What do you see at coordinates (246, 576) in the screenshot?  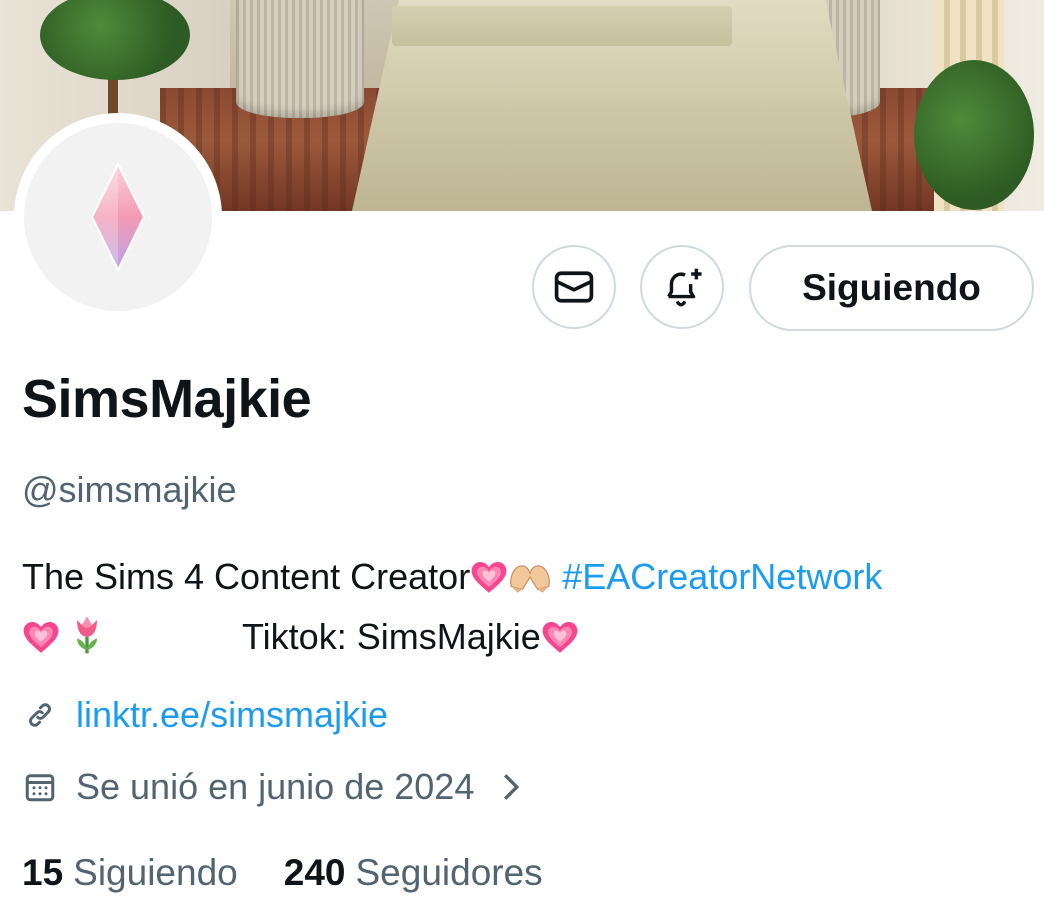 I see `bio-text: The Sims 4 Content Creator` at bounding box center [246, 576].